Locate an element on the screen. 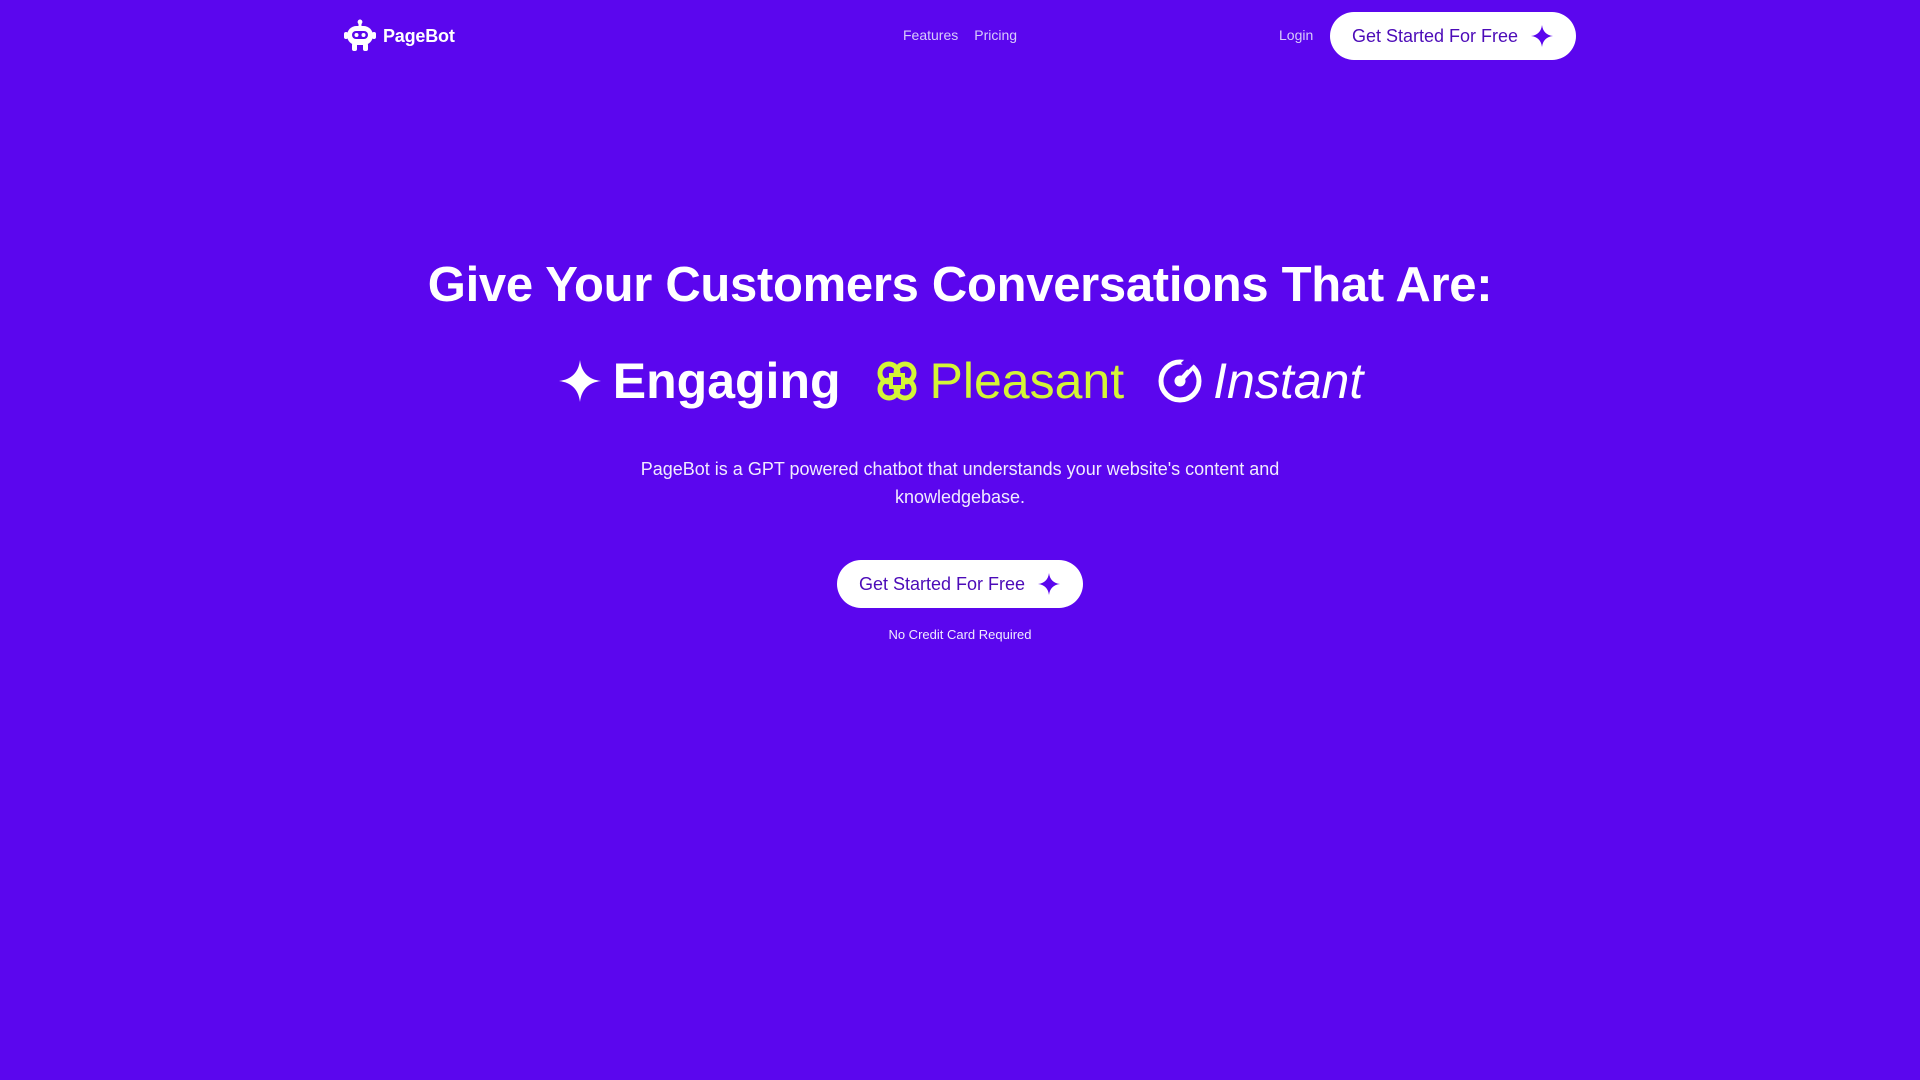 The image size is (1920, 1080). feature-words: Engaging Pleasant Instant is located at coordinates (960, 381).